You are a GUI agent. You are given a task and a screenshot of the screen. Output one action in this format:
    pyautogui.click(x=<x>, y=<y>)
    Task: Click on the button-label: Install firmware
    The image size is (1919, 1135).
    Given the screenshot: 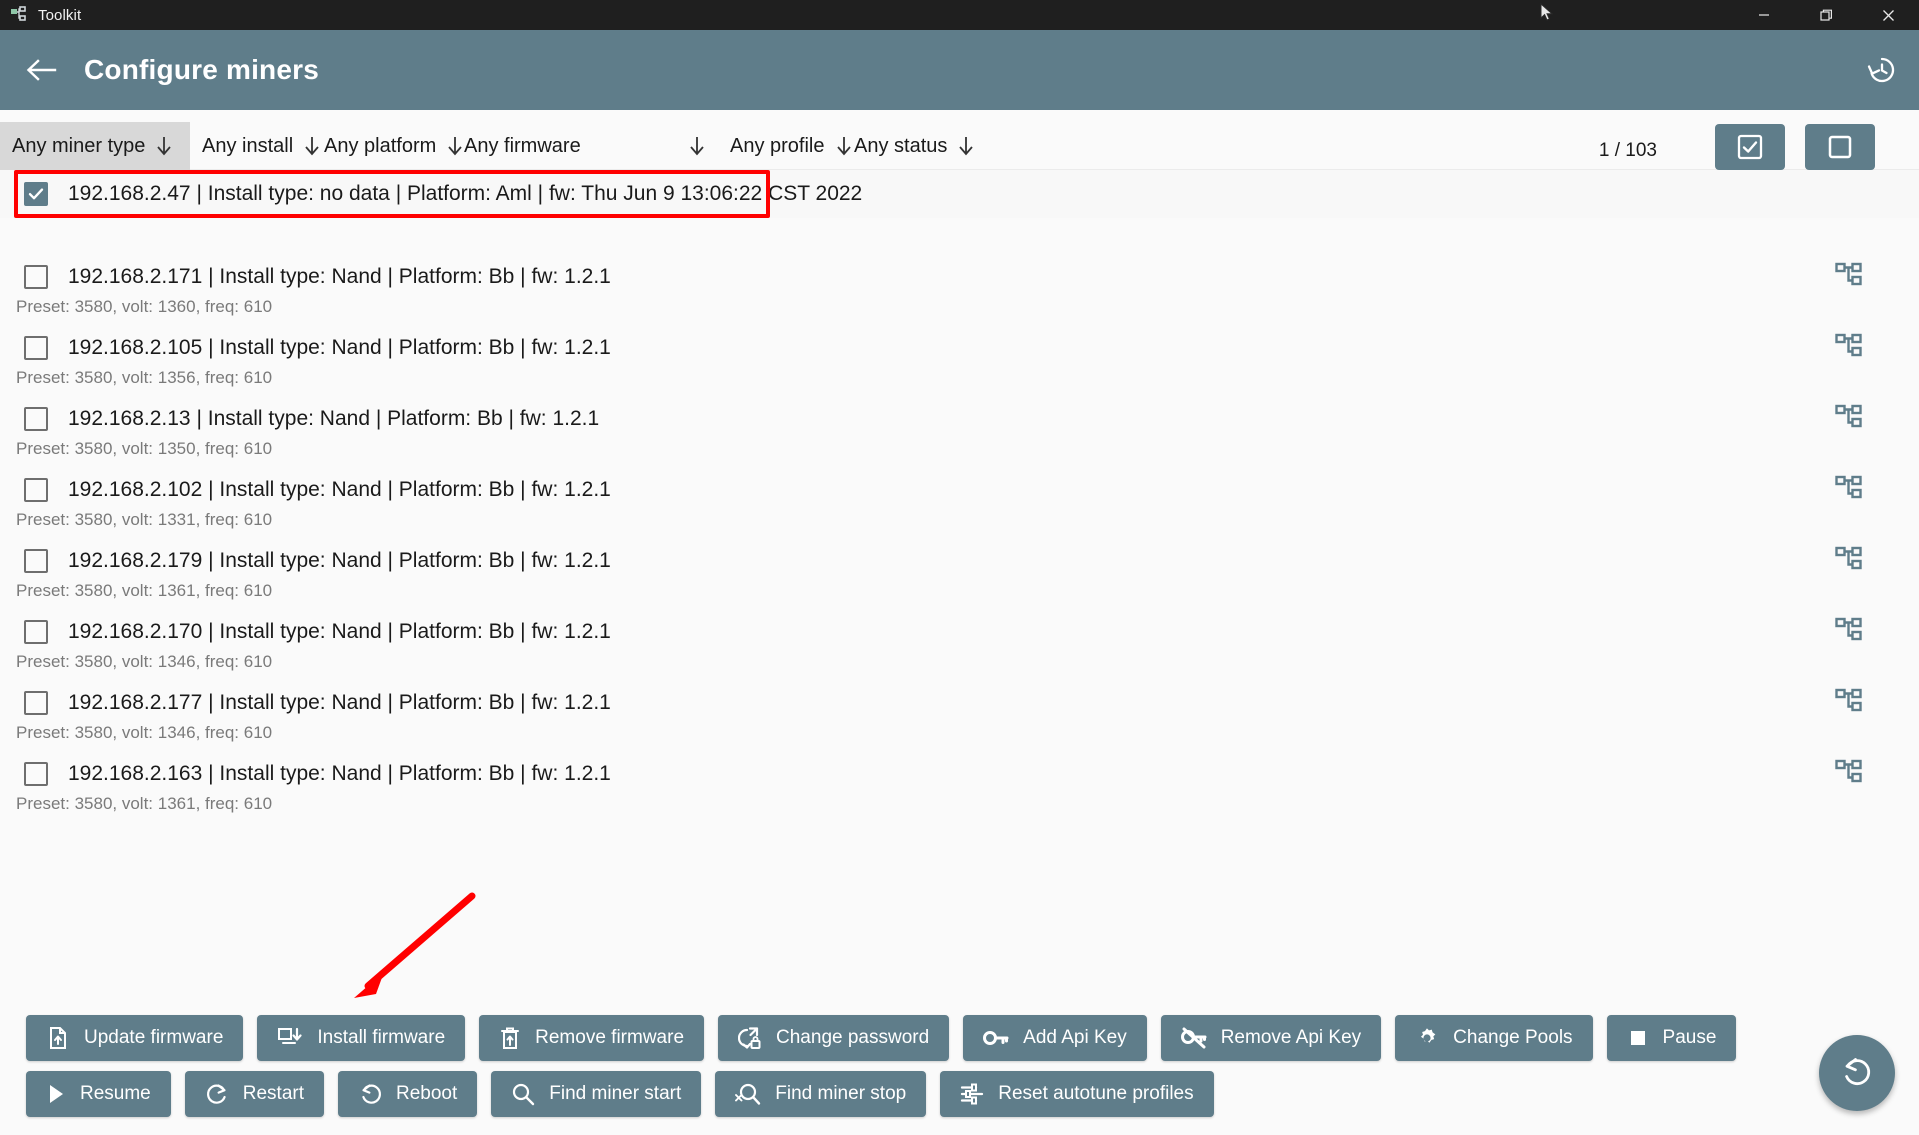 What is the action you would take?
    pyautogui.click(x=381, y=1037)
    